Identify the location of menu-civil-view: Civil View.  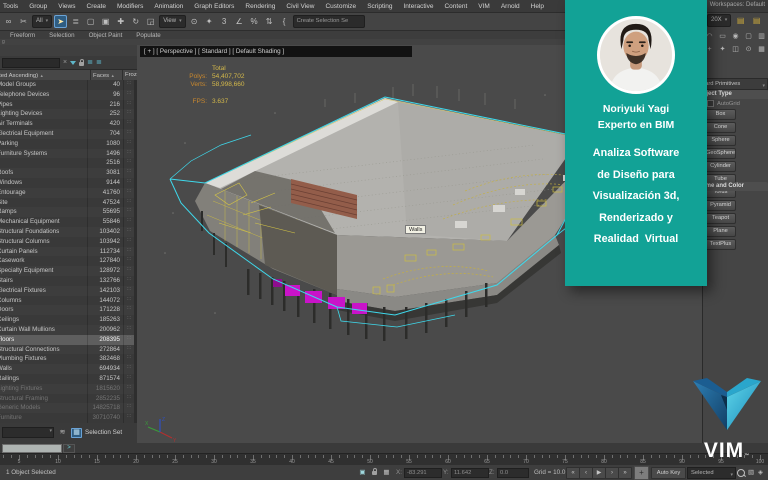
(300, 6).